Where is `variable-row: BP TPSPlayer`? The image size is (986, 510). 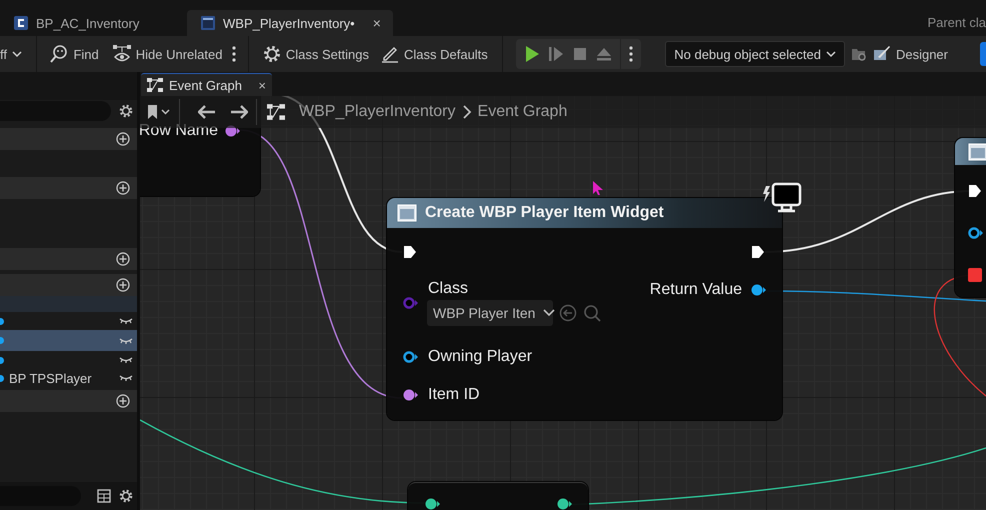
variable-row: BP TPSPlayer is located at coordinates (68, 378).